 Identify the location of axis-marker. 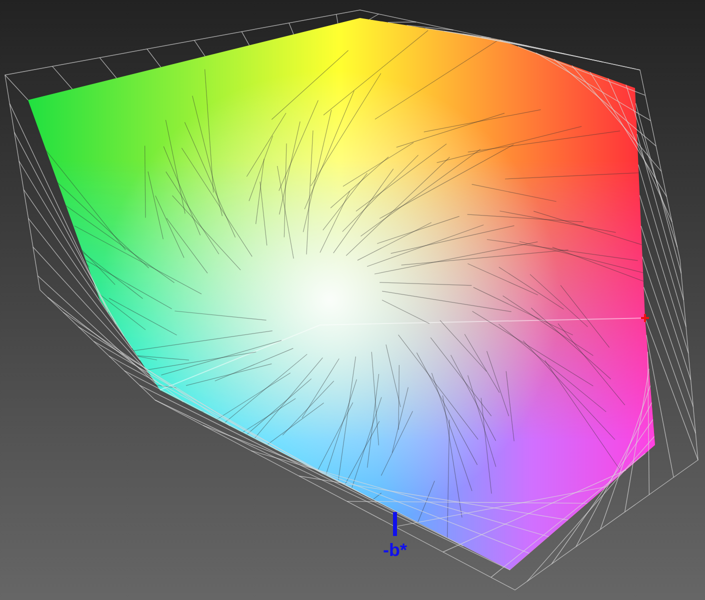
(645, 318).